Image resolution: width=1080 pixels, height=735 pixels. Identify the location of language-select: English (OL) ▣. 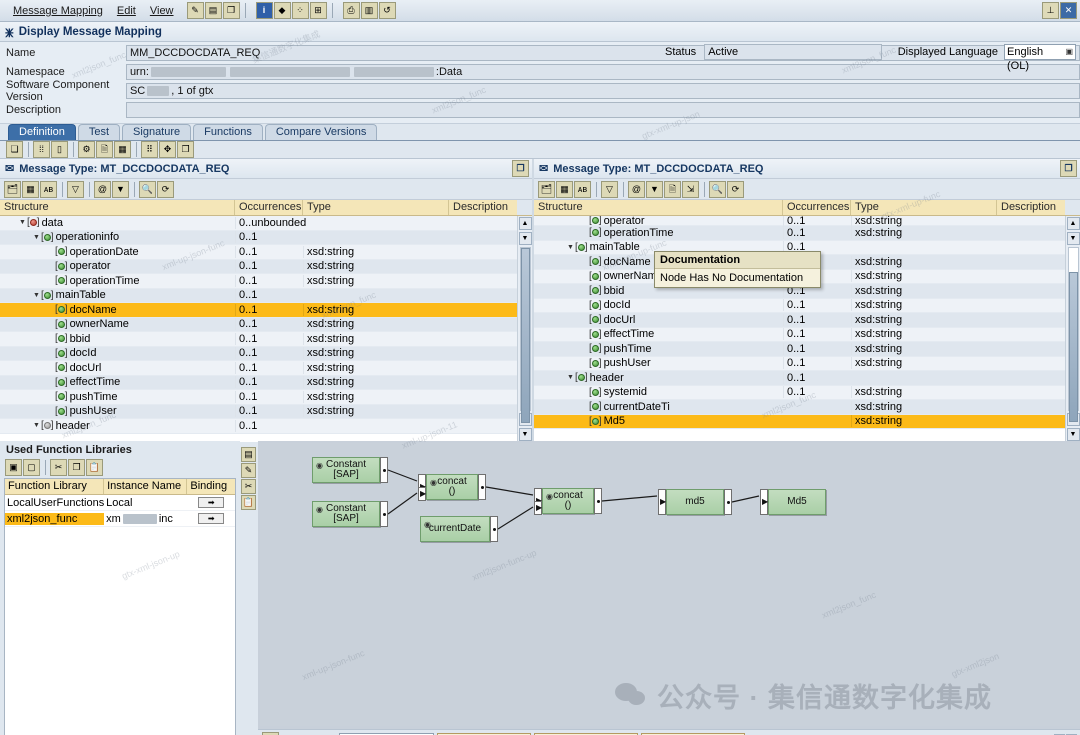
(1040, 58).